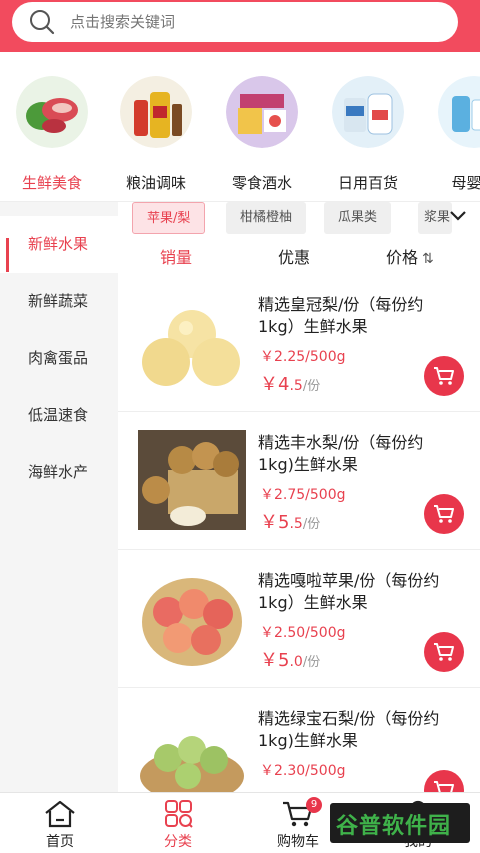 This screenshot has height=853, width=480. What do you see at coordinates (59, 472) in the screenshot?
I see `sidebar-item-seafood: 海鲜水产` at bounding box center [59, 472].